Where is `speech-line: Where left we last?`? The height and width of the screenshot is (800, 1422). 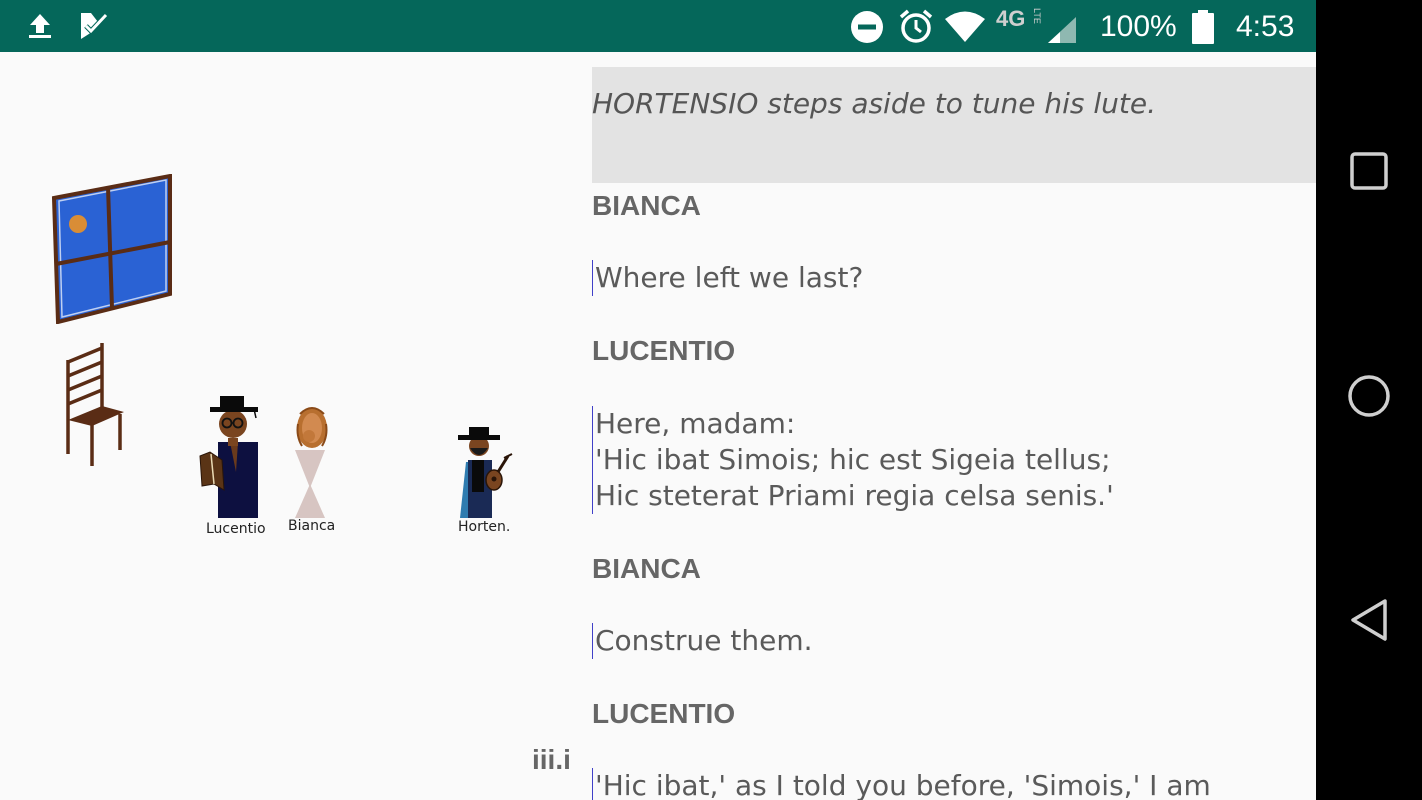 speech-line: Where left we last? is located at coordinates (727, 278).